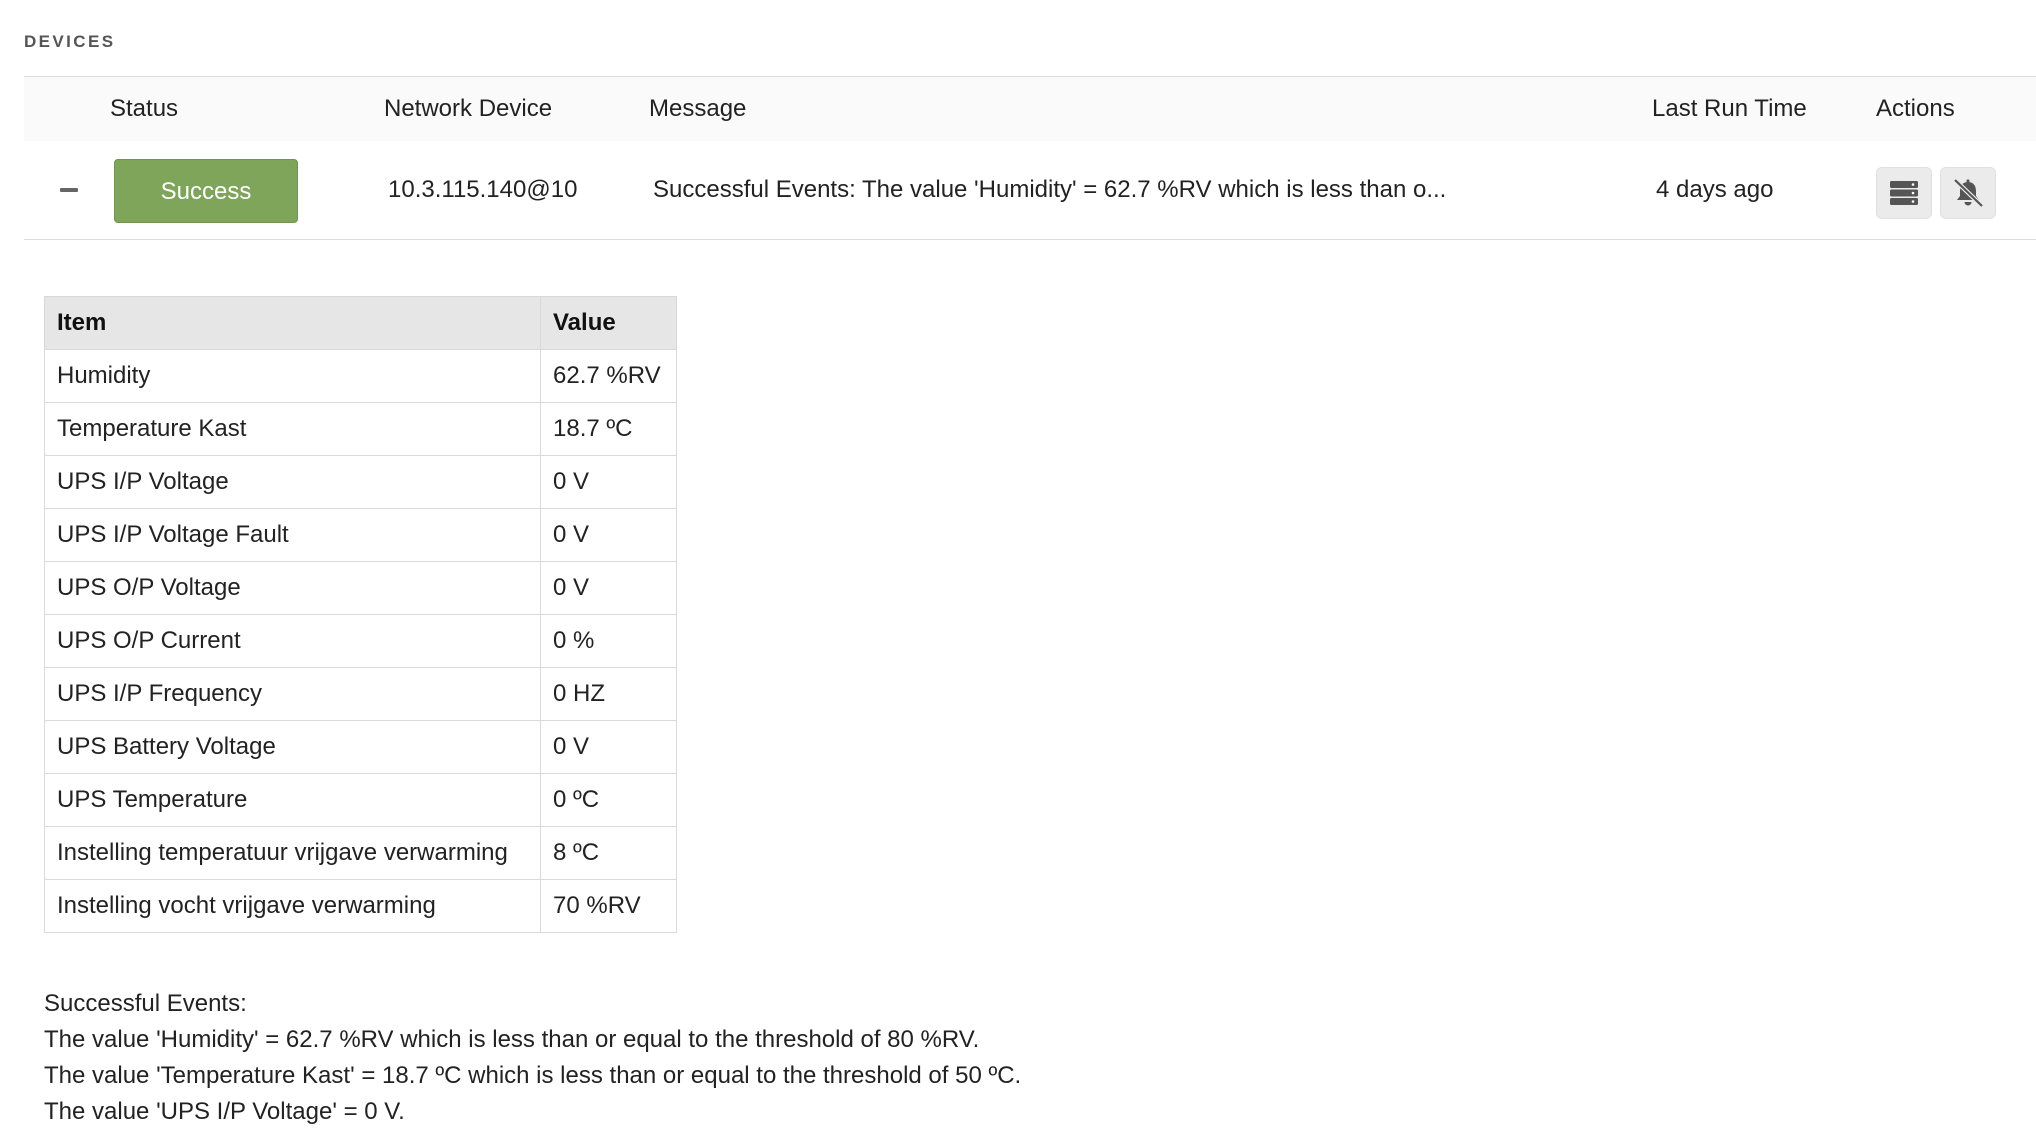 This screenshot has width=2036, height=1130. I want to click on item-cell: UPS O/P Current, so click(292, 641).